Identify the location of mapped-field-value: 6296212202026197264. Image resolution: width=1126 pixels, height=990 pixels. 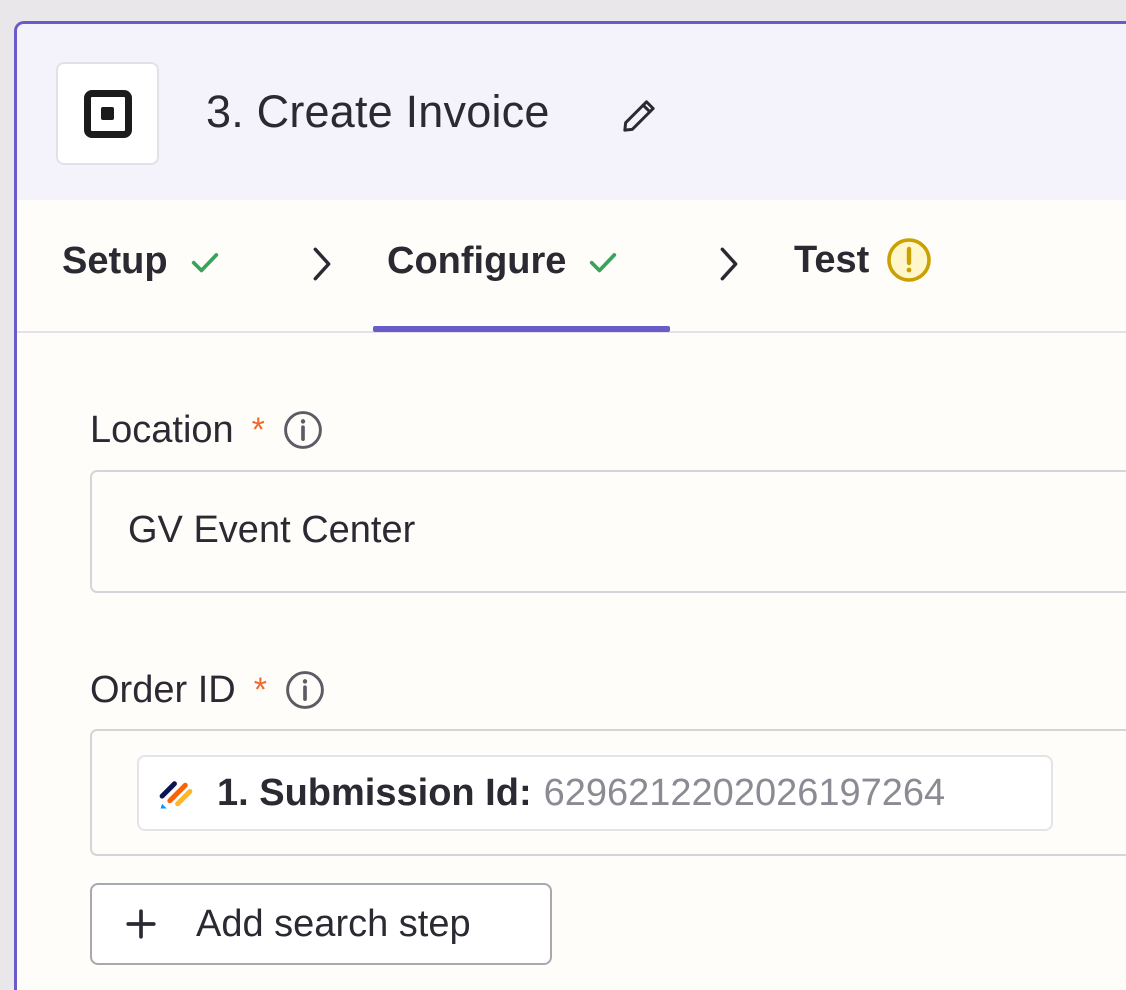
(744, 792).